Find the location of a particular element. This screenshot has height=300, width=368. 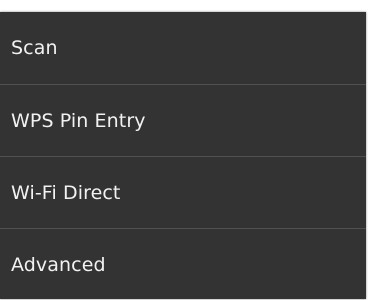

menu-item-label: Scan is located at coordinates (34, 47).